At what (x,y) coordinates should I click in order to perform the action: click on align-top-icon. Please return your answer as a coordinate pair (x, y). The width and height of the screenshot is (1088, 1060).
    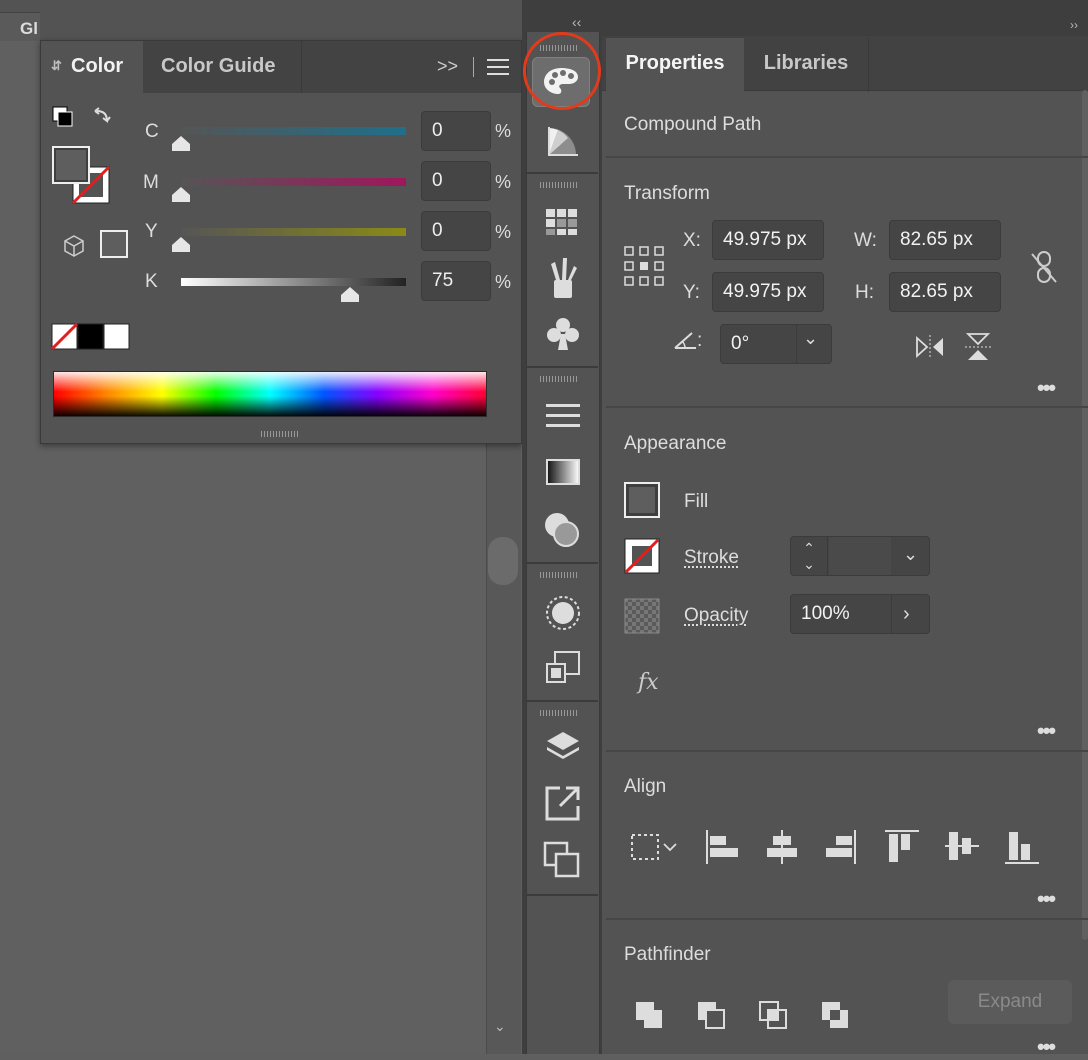
    Looking at the image, I should click on (902, 848).